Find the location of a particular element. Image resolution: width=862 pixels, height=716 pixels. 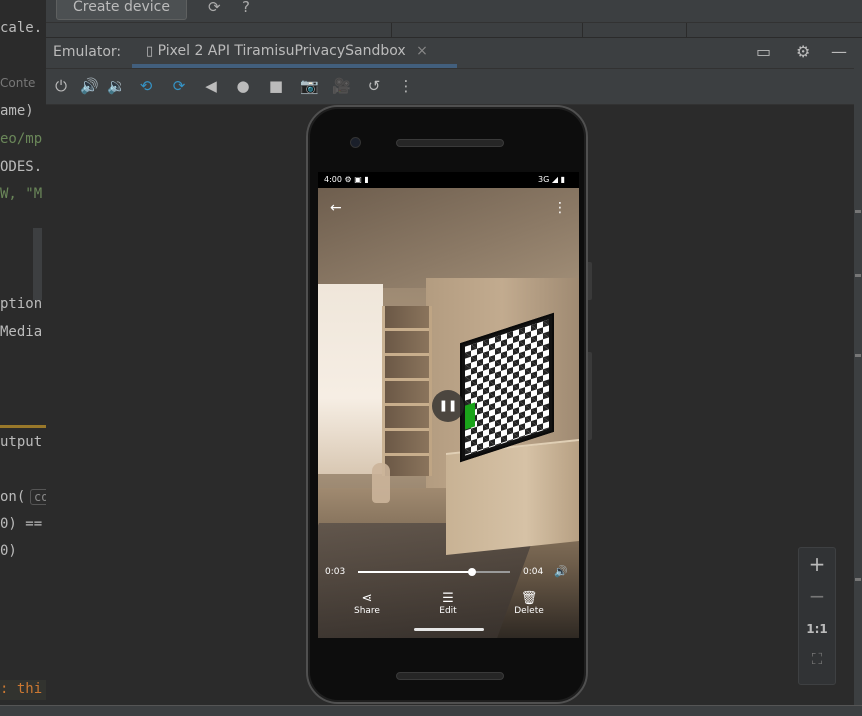

tab-emulator-device: ▯ Pixel 2 API TiramisuPrivacySandbox × is located at coordinates (287, 51).